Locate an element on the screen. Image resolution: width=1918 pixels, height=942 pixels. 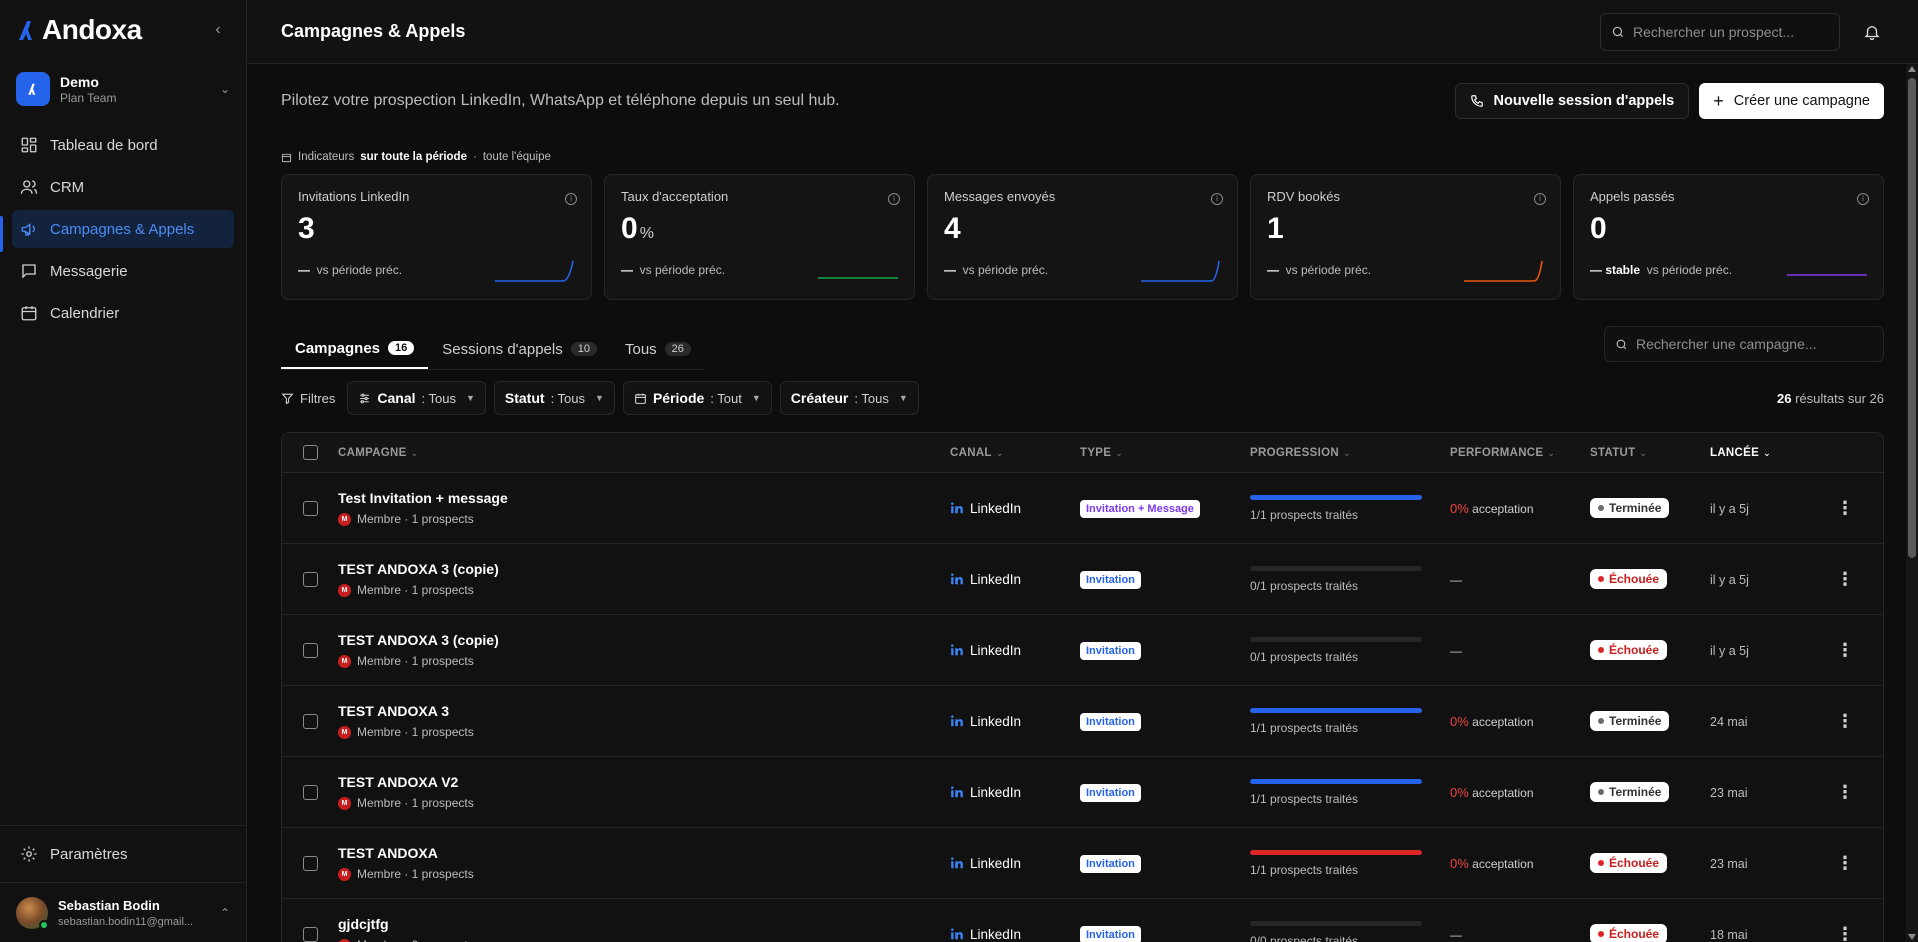
indicators-scope-label: toute l'équipe is located at coordinates (517, 157).